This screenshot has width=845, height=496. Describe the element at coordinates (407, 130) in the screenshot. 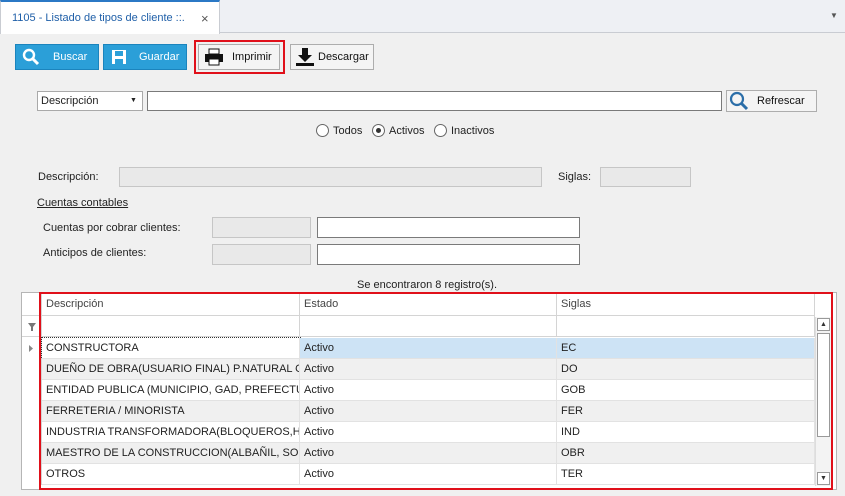

I see `radio-activos-label: Activos` at that location.